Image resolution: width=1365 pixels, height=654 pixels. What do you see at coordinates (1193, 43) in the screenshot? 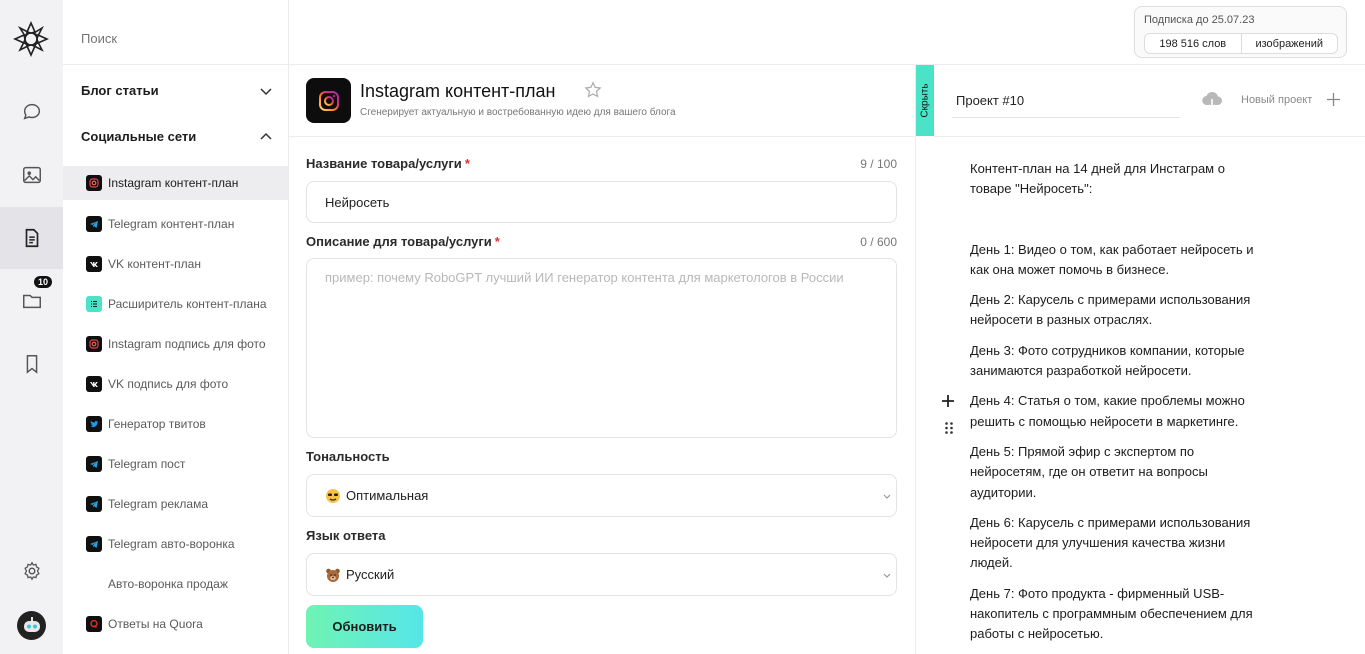
I see `words-balance: 198 516 слов` at bounding box center [1193, 43].